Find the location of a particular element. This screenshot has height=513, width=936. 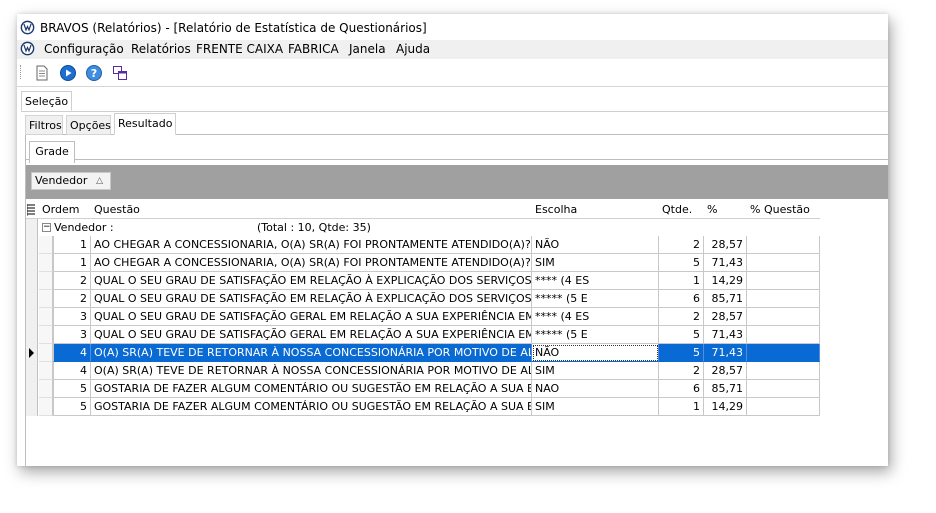

menu-configuracao: Configuração is located at coordinates (84, 49).